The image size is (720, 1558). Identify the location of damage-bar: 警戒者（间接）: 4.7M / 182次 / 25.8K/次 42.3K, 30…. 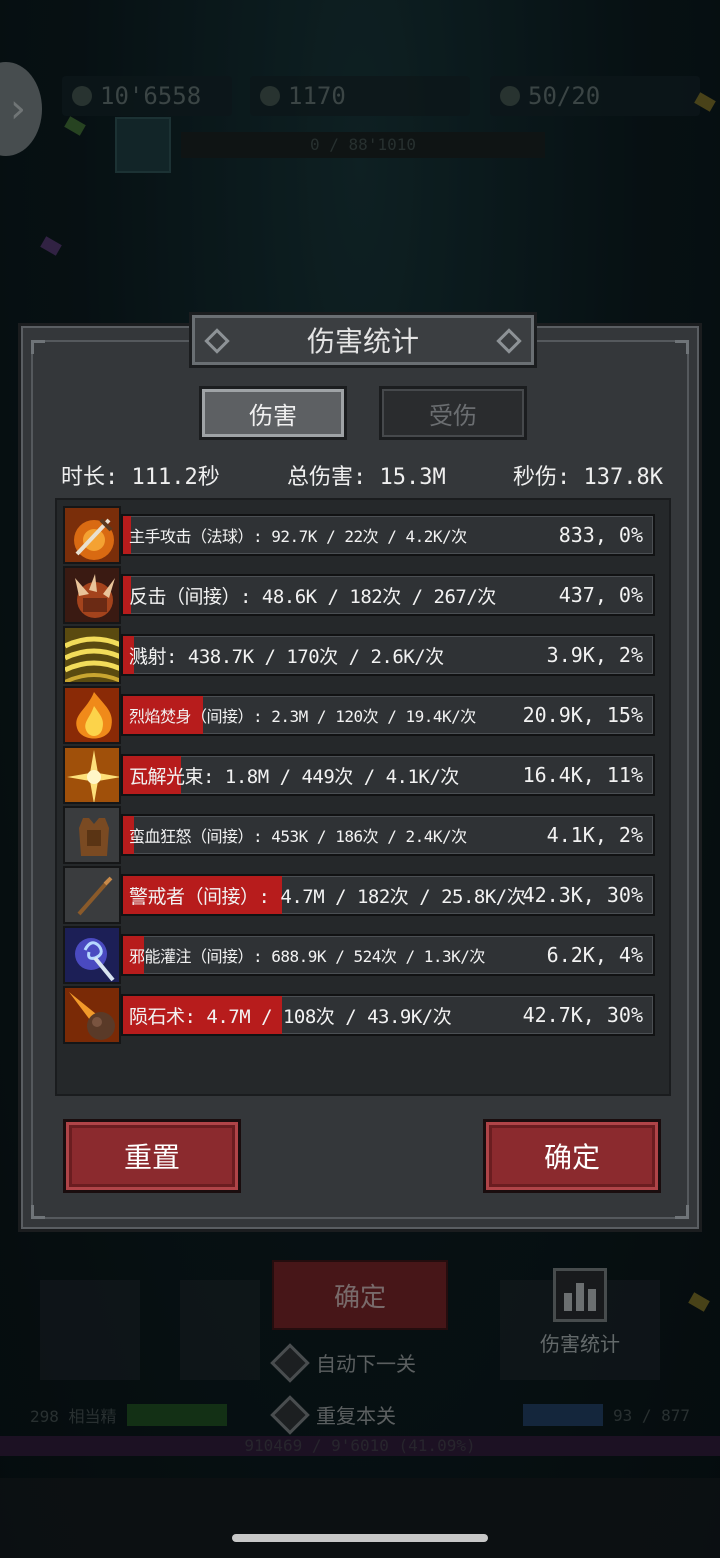
(388, 895).